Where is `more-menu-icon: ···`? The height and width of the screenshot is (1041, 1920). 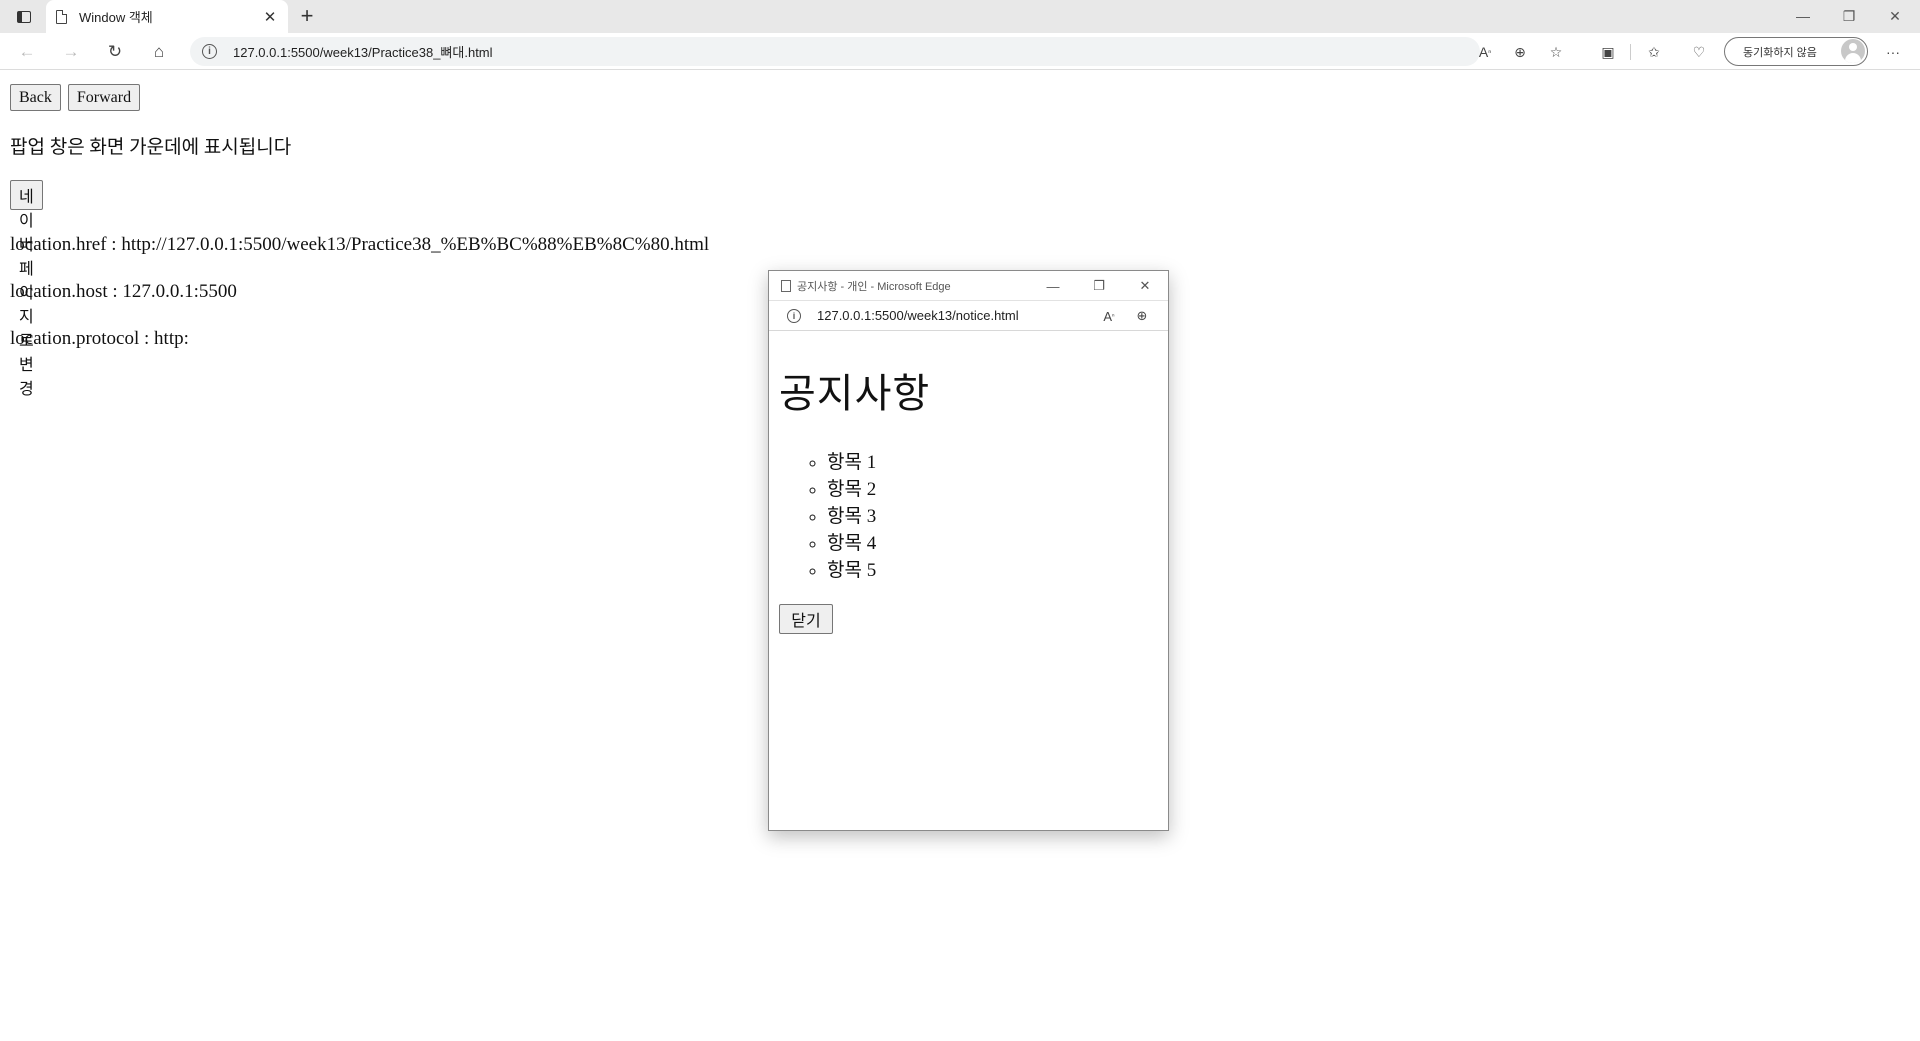 more-menu-icon: ··· is located at coordinates (1893, 52).